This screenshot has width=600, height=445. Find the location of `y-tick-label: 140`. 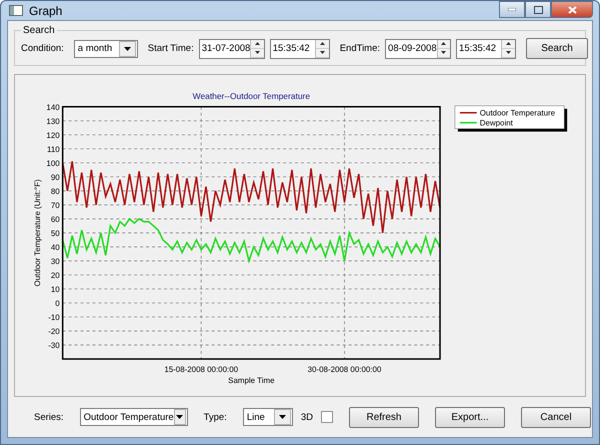

y-tick-label: 140 is located at coordinates (53, 107).